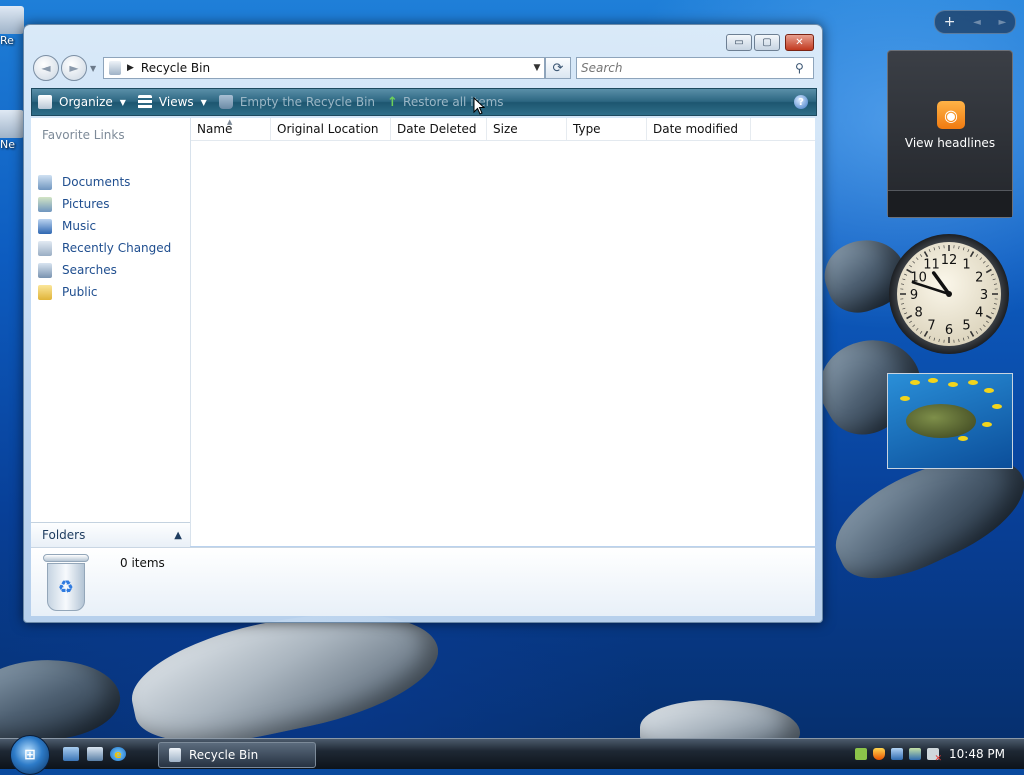 Image resolution: width=1024 pixels, height=775 pixels. I want to click on empty-recycle-bin-button: Empty the Recycle Bin, so click(297, 102).